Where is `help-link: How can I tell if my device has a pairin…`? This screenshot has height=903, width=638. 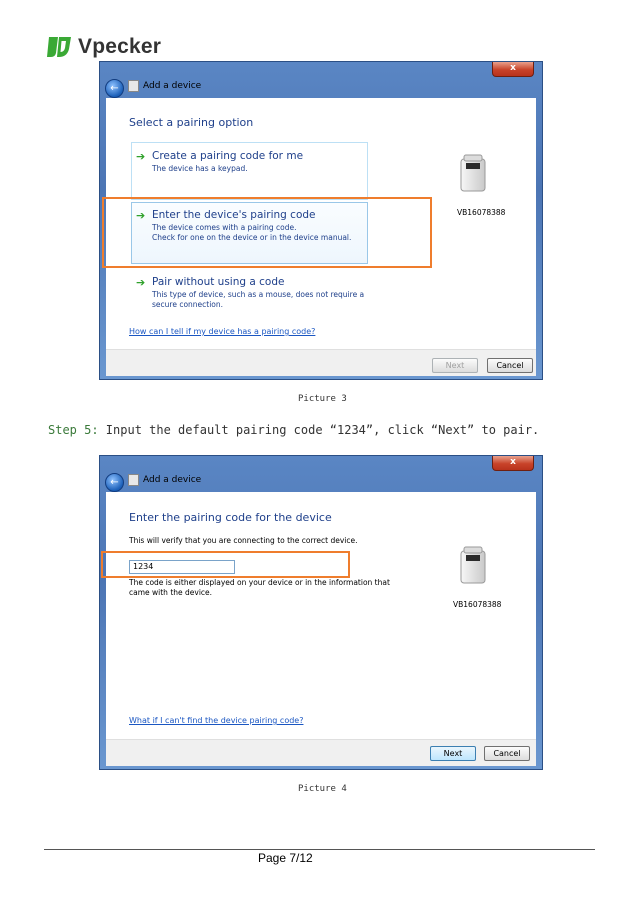 help-link: How can I tell if my device has a pairin… is located at coordinates (222, 331).